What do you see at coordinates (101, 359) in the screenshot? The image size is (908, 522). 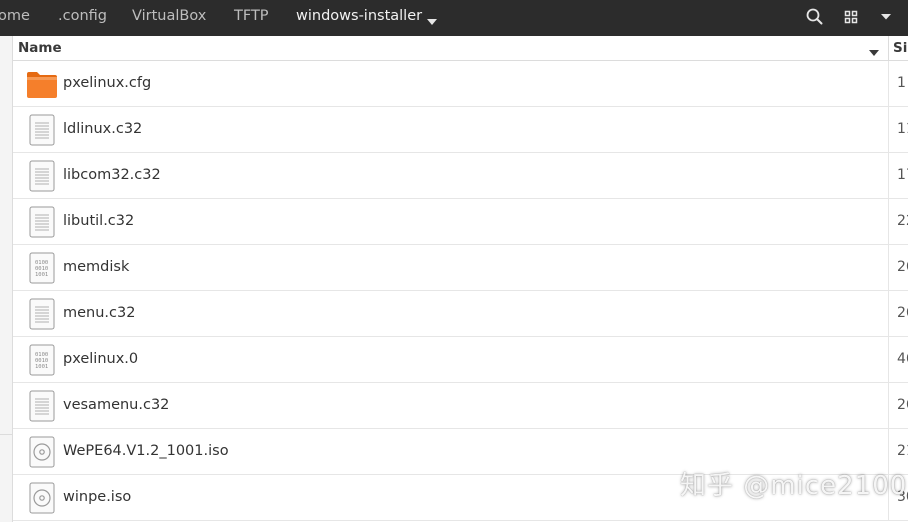 I see `file-name: pxelinux.0` at bounding box center [101, 359].